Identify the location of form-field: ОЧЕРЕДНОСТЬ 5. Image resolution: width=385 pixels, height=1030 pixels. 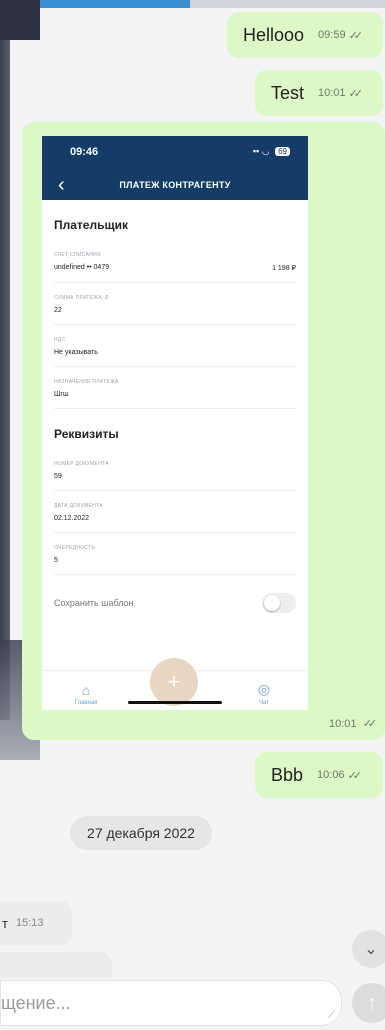
(175, 554).